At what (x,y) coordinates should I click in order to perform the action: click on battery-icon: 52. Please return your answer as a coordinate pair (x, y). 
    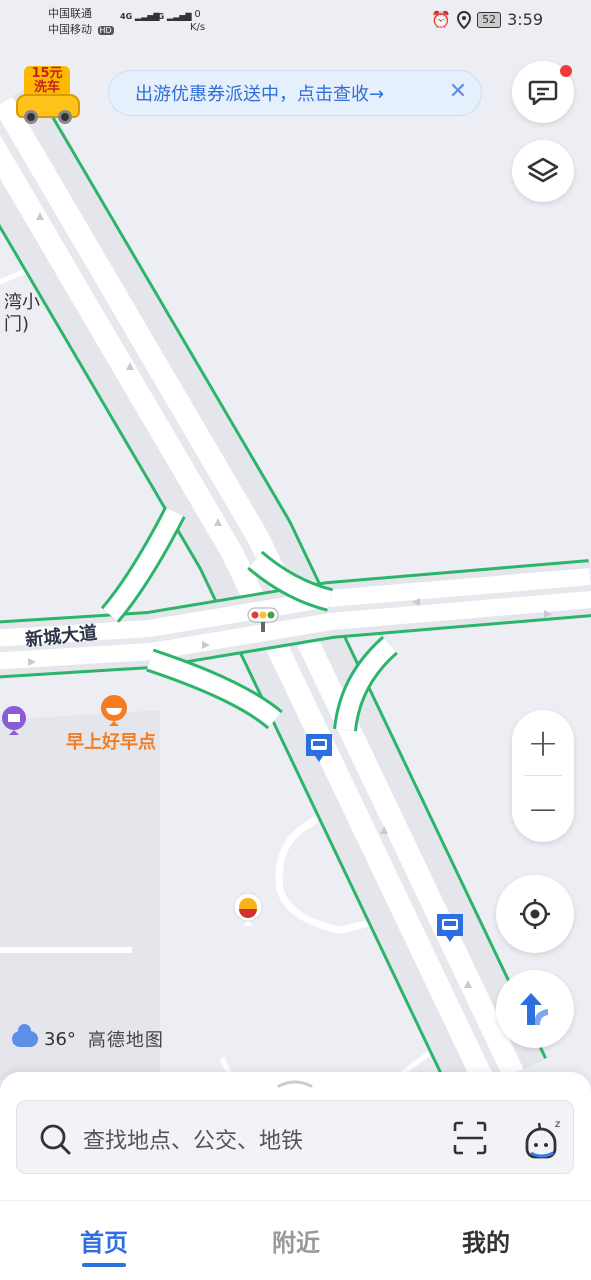
    Looking at the image, I should click on (489, 19).